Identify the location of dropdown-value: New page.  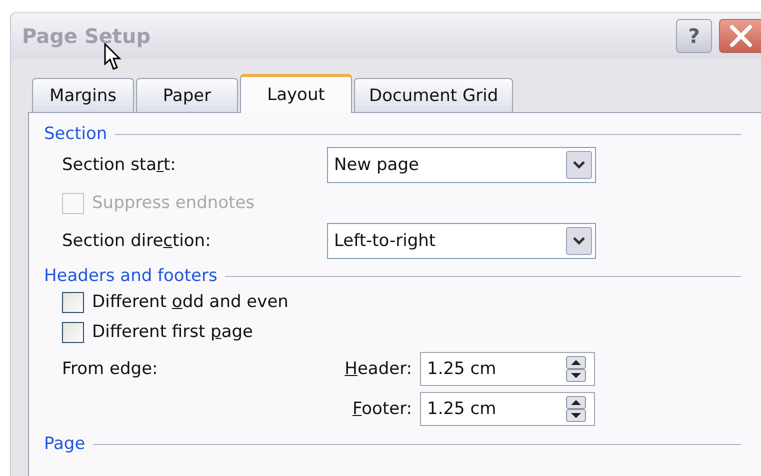
(376, 165).